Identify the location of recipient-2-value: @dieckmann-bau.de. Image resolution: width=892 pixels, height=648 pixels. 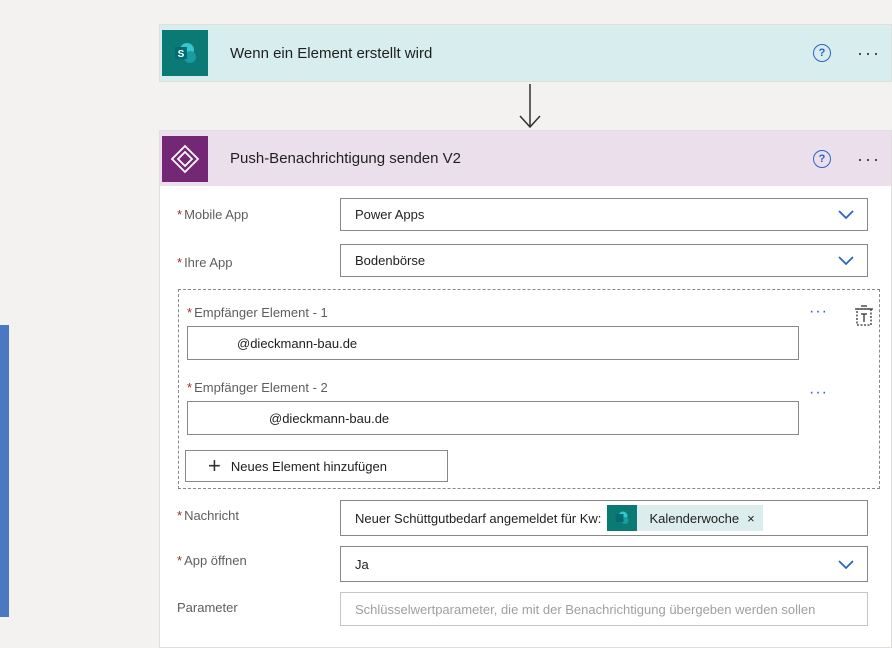
(329, 418).